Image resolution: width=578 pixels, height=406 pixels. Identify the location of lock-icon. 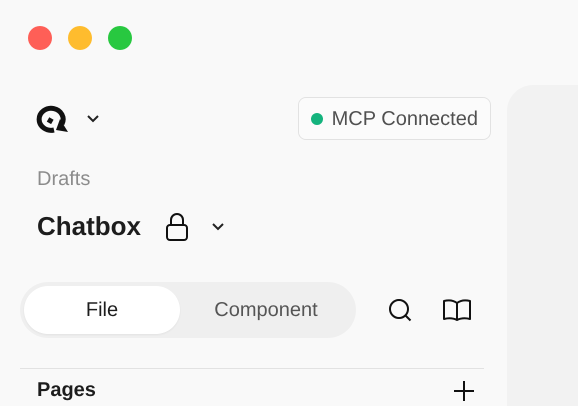
(177, 226).